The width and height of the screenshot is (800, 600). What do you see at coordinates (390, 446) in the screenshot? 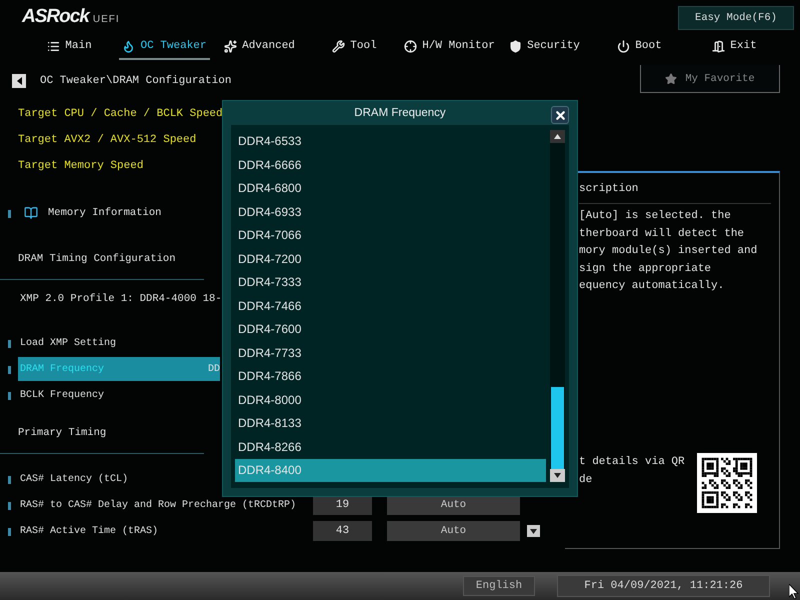
I see `option-item: DDR4-8266` at bounding box center [390, 446].